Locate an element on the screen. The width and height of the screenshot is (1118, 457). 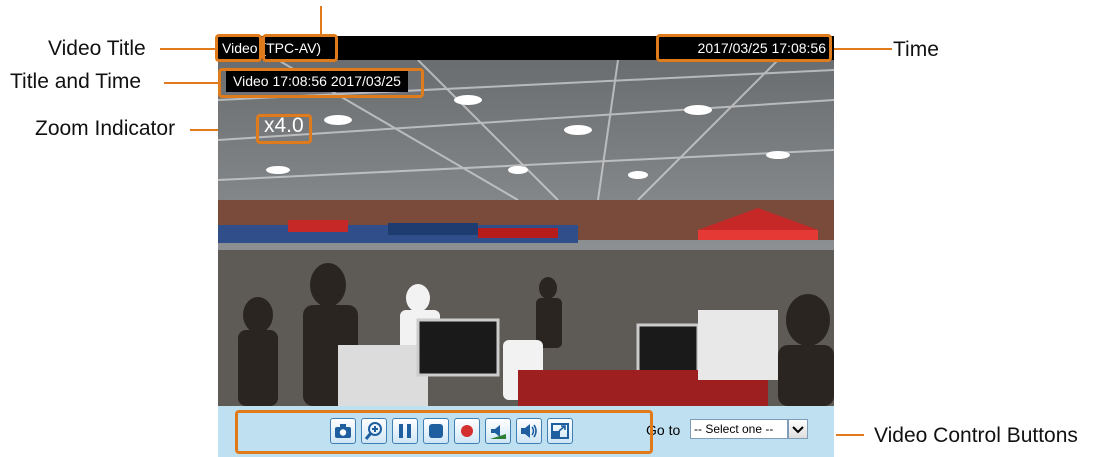
goto-select: -- Select one -- is located at coordinates (739, 429).